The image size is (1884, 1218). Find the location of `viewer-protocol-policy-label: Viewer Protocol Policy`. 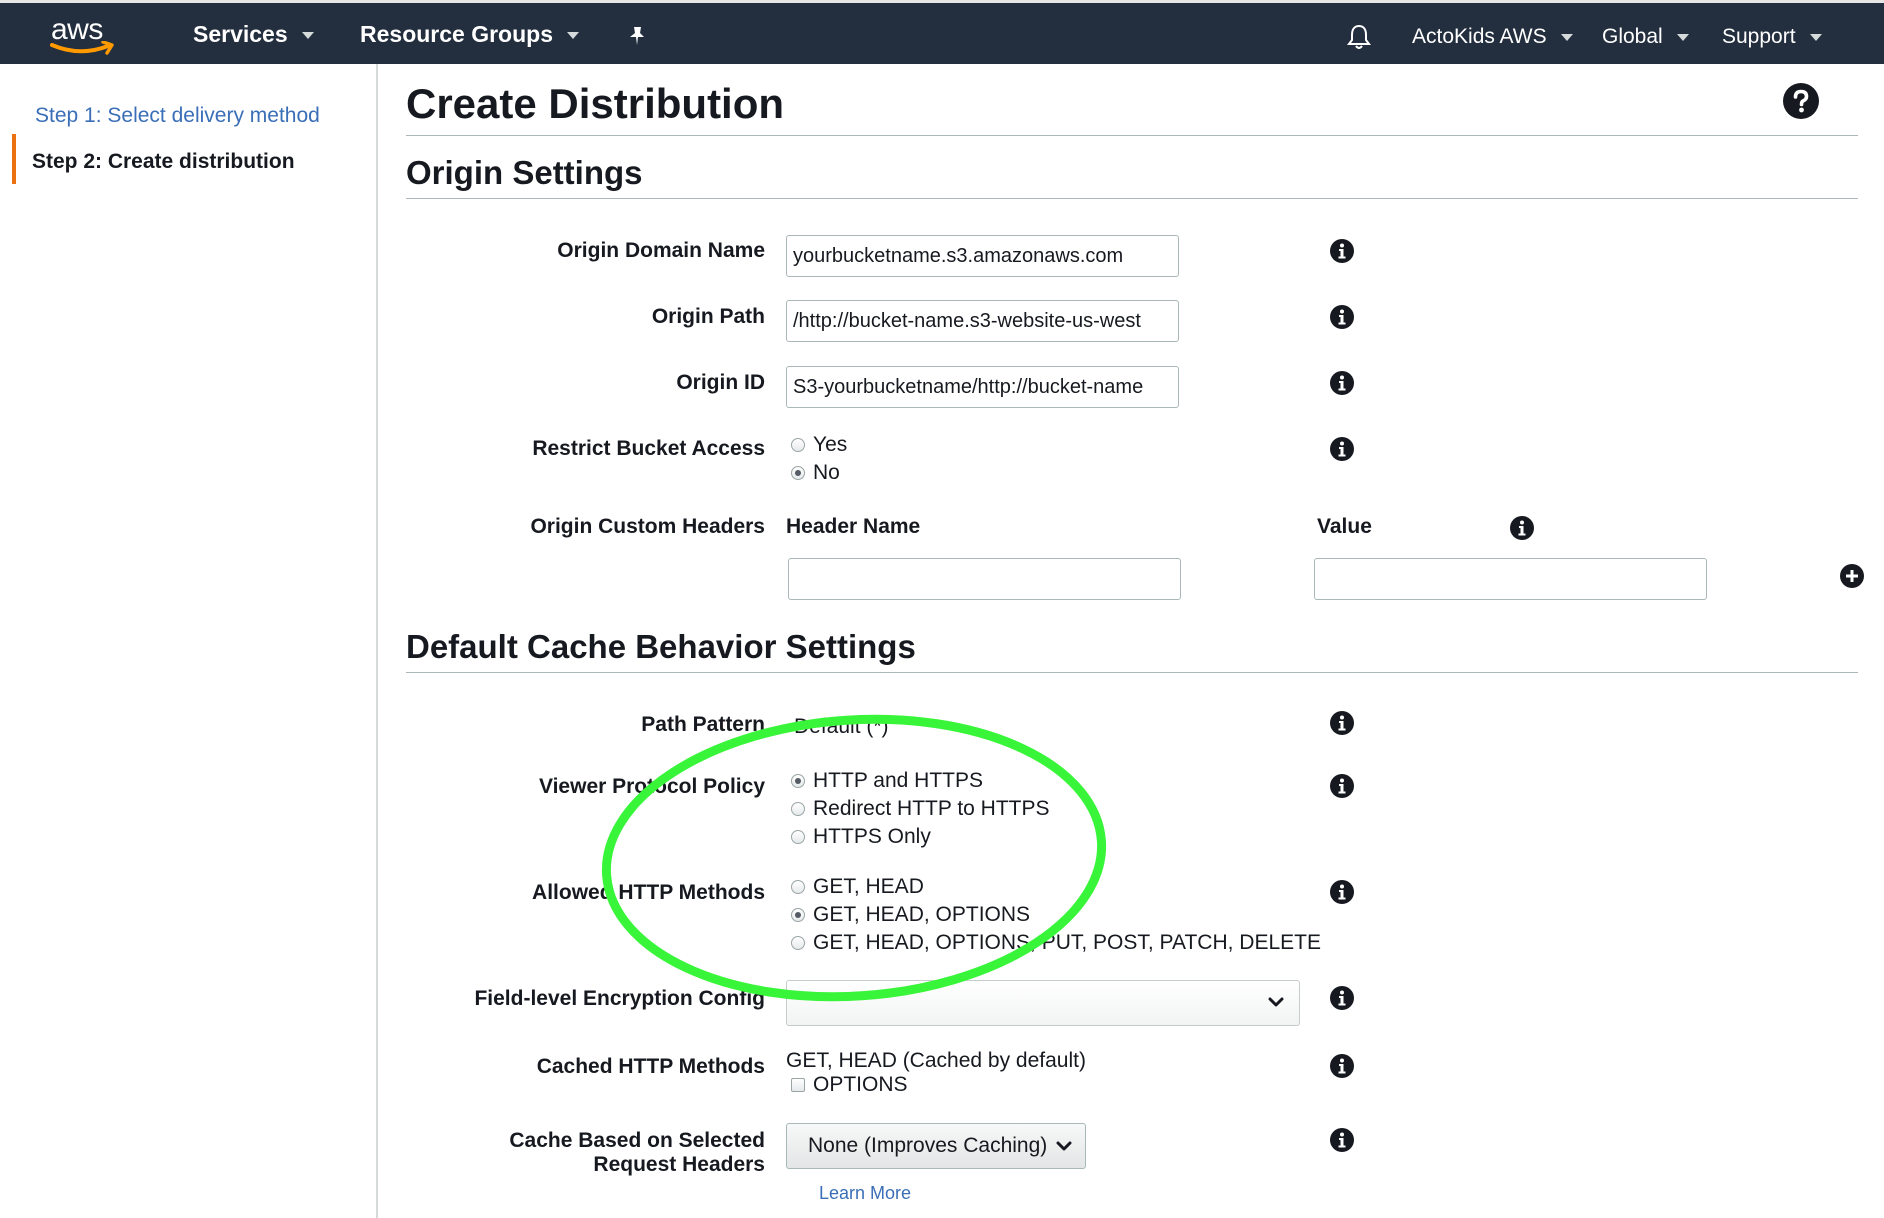

viewer-protocol-policy-label: Viewer Protocol Policy is located at coordinates (651, 786).